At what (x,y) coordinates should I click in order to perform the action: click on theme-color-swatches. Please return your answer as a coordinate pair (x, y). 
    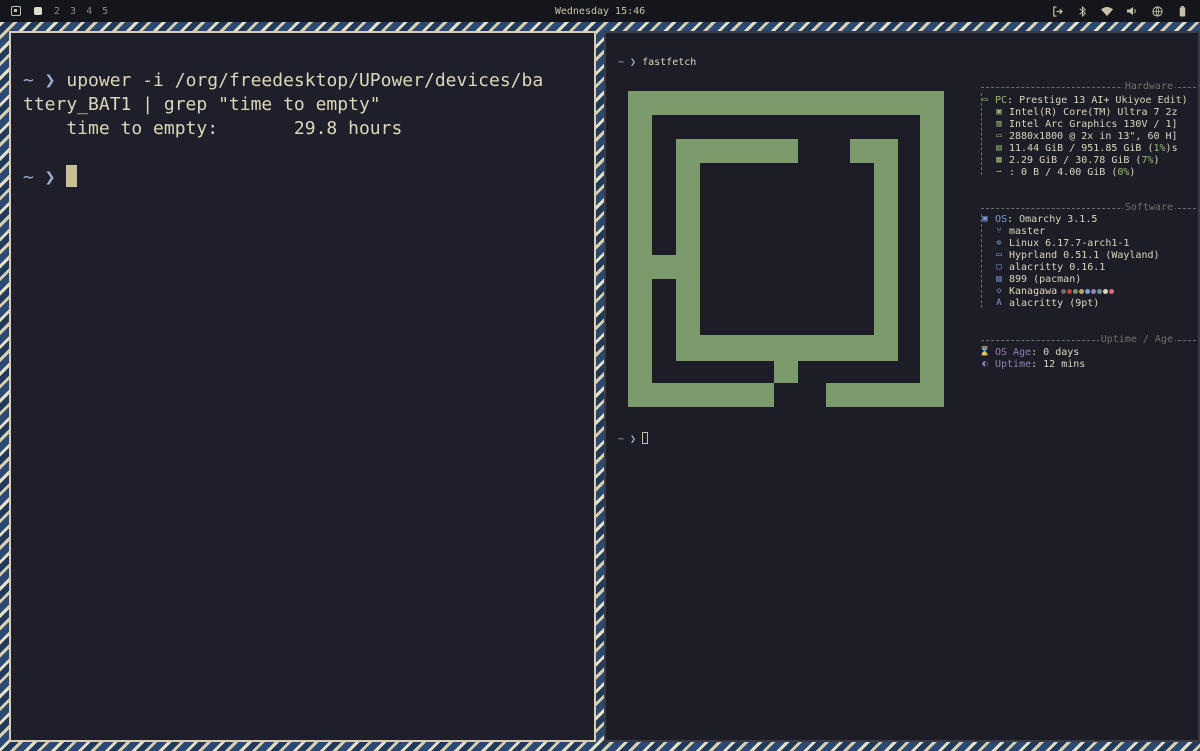
    Looking at the image, I should click on (1087, 291).